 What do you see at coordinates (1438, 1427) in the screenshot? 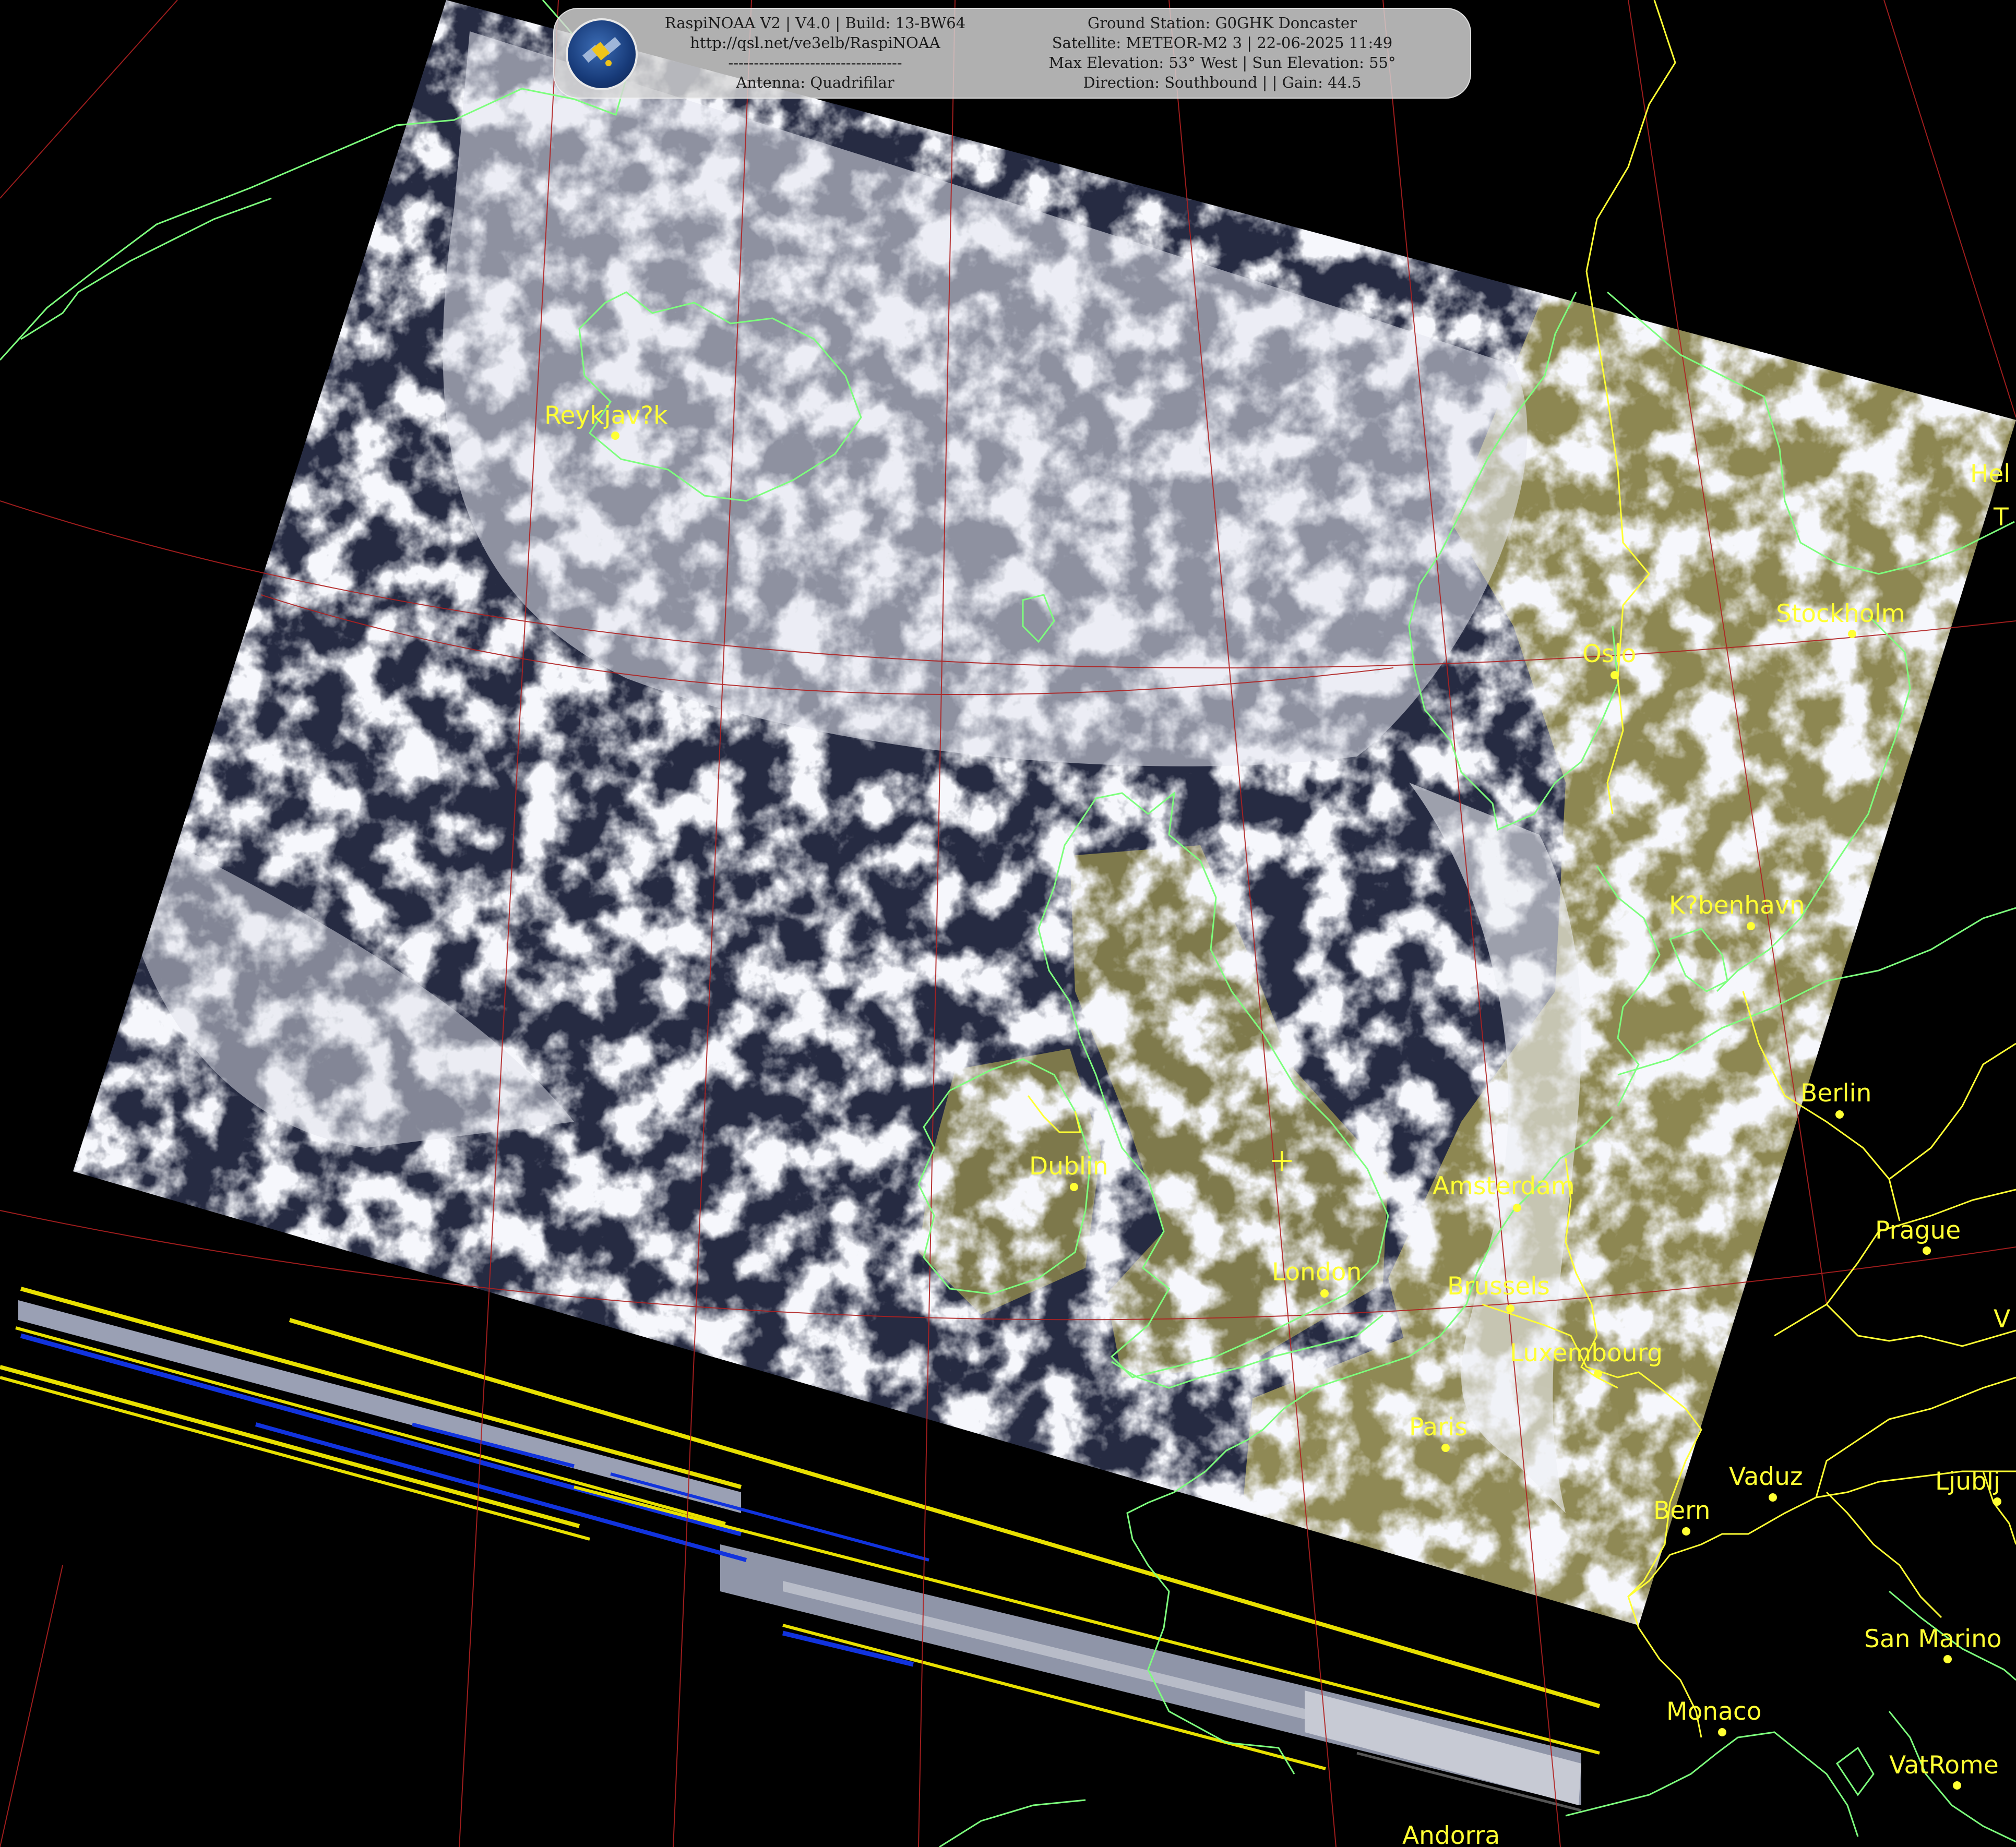
I see `city-label-paris: Paris` at bounding box center [1438, 1427].